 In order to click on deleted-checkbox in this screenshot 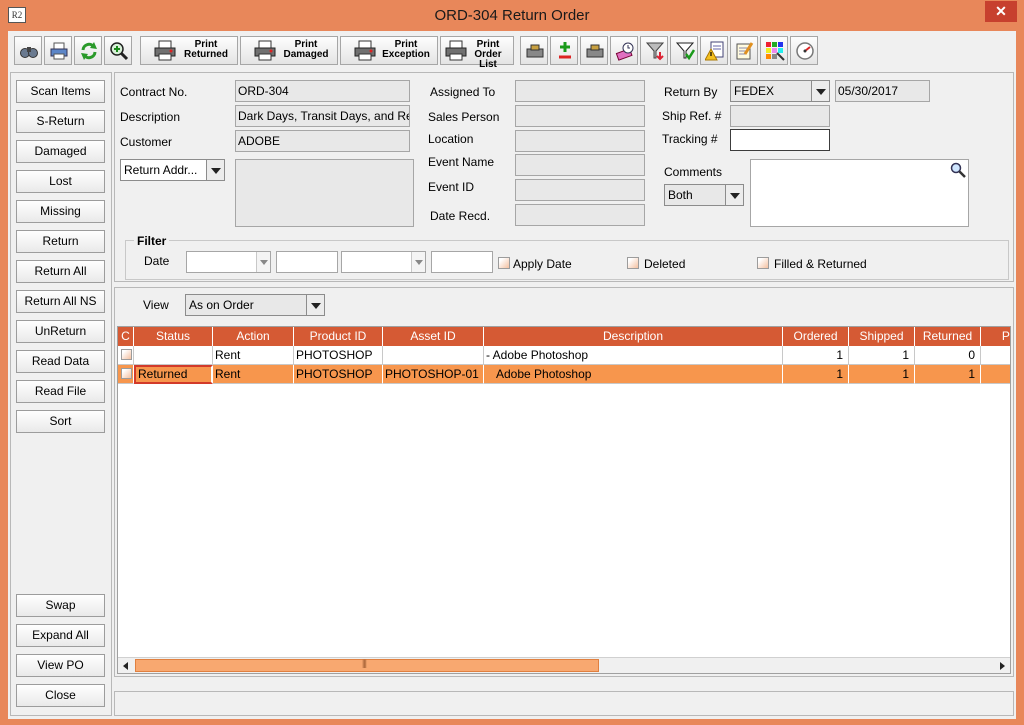, I will do `click(633, 263)`.